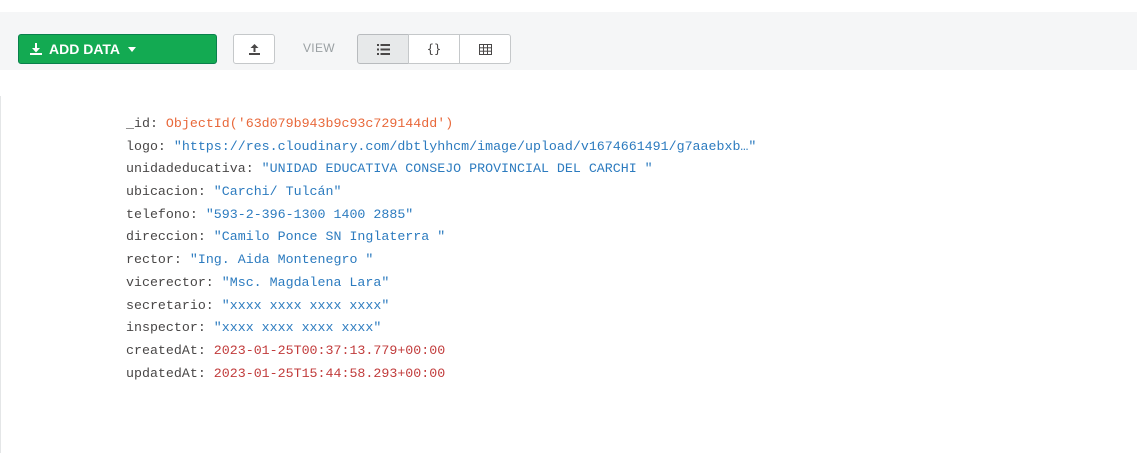 This screenshot has width=1137, height=453. I want to click on field-value: ObjectId('63d079b943b9c93c729144dd'), so click(309, 123).